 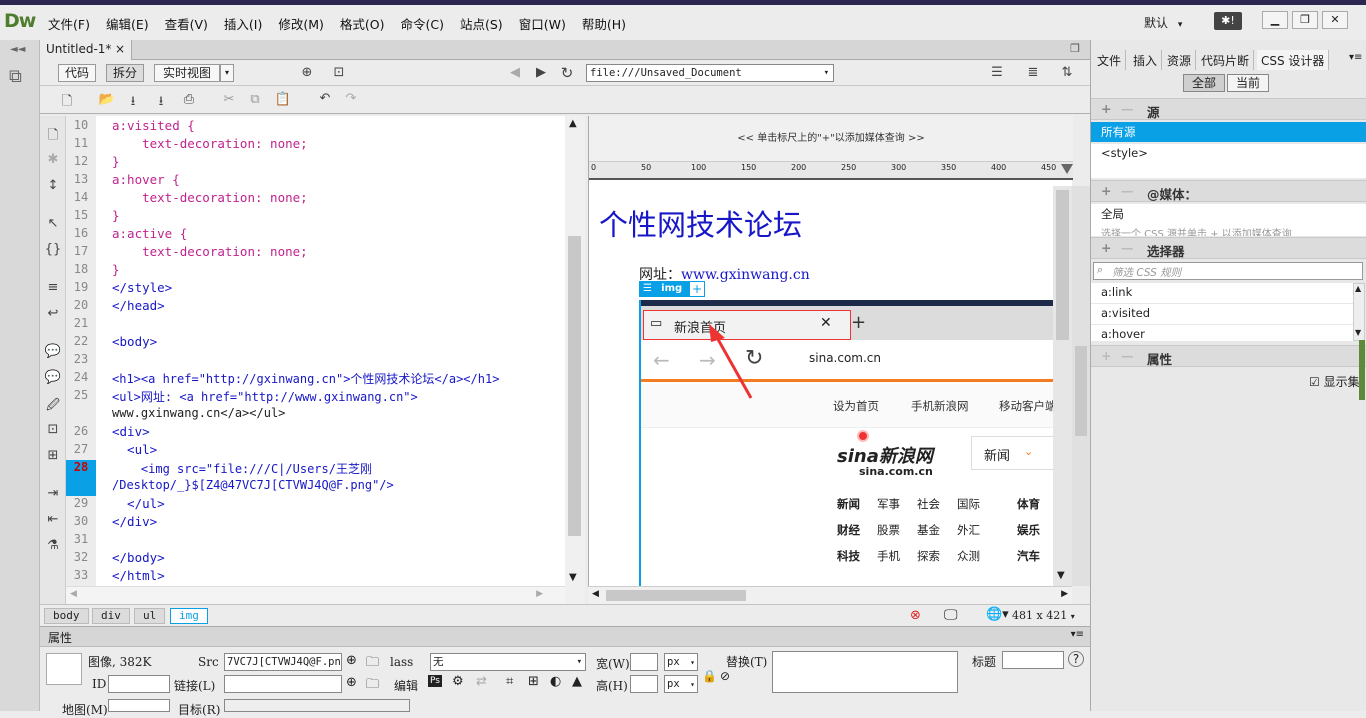 What do you see at coordinates (644, 662) in the screenshot?
I see `width-input` at bounding box center [644, 662].